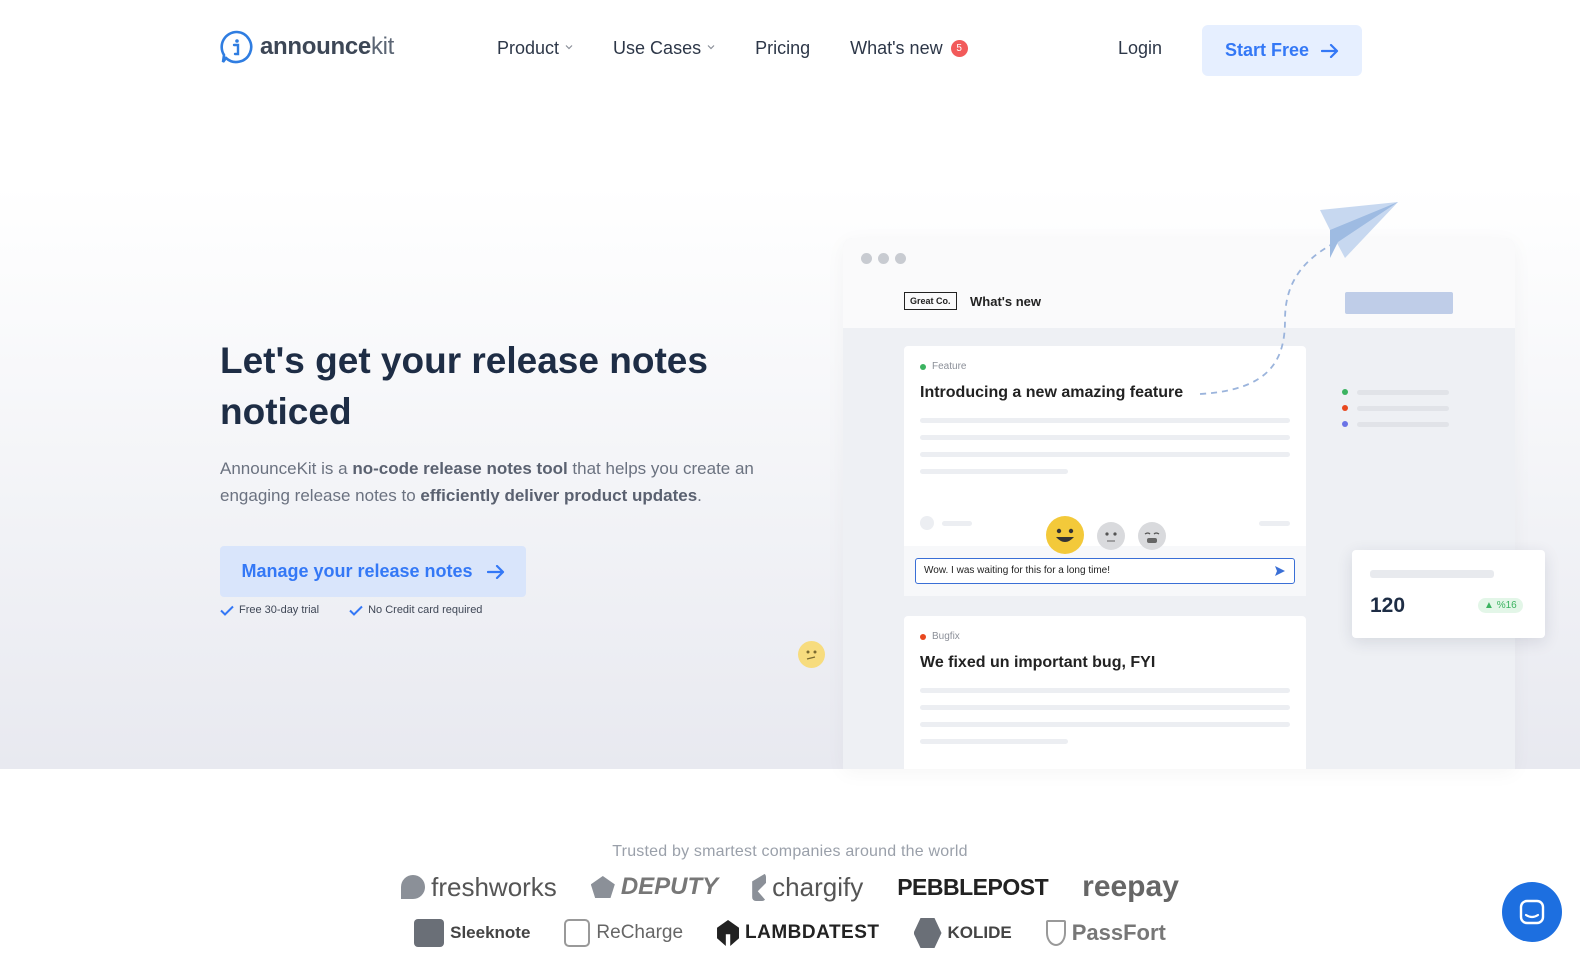 This screenshot has width=1580, height=960. Describe the element at coordinates (657, 48) in the screenshot. I see `nav-item-label: Use Cases` at that location.